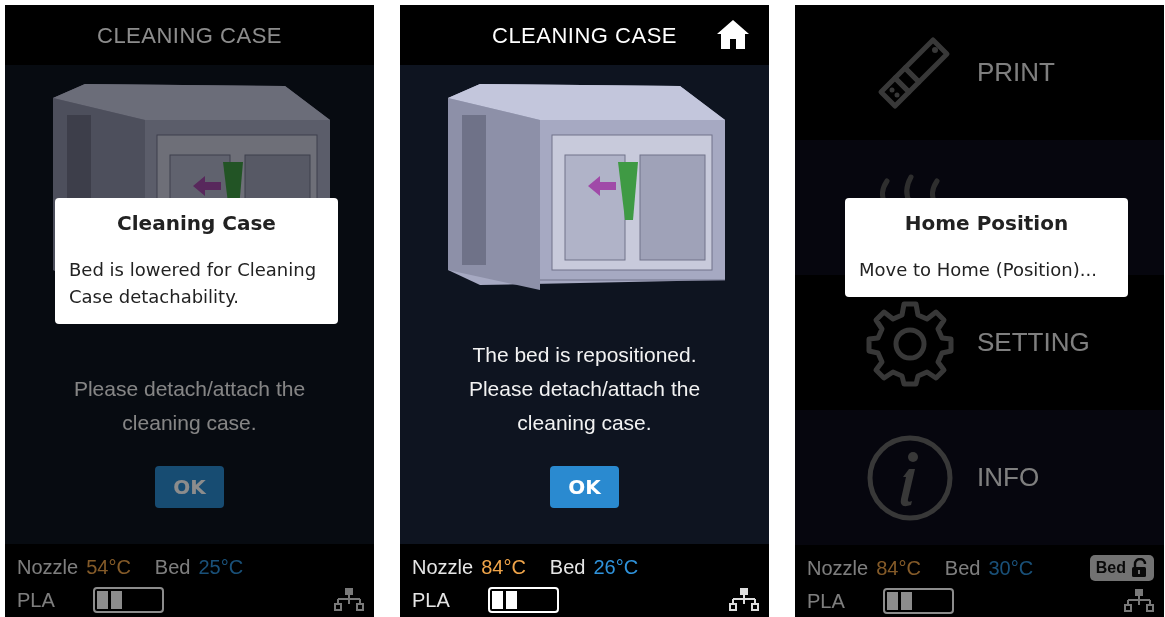 The height and width of the screenshot is (617, 1165). What do you see at coordinates (584, 355) in the screenshot?
I see `instruction-text: The bed is repositioned.` at bounding box center [584, 355].